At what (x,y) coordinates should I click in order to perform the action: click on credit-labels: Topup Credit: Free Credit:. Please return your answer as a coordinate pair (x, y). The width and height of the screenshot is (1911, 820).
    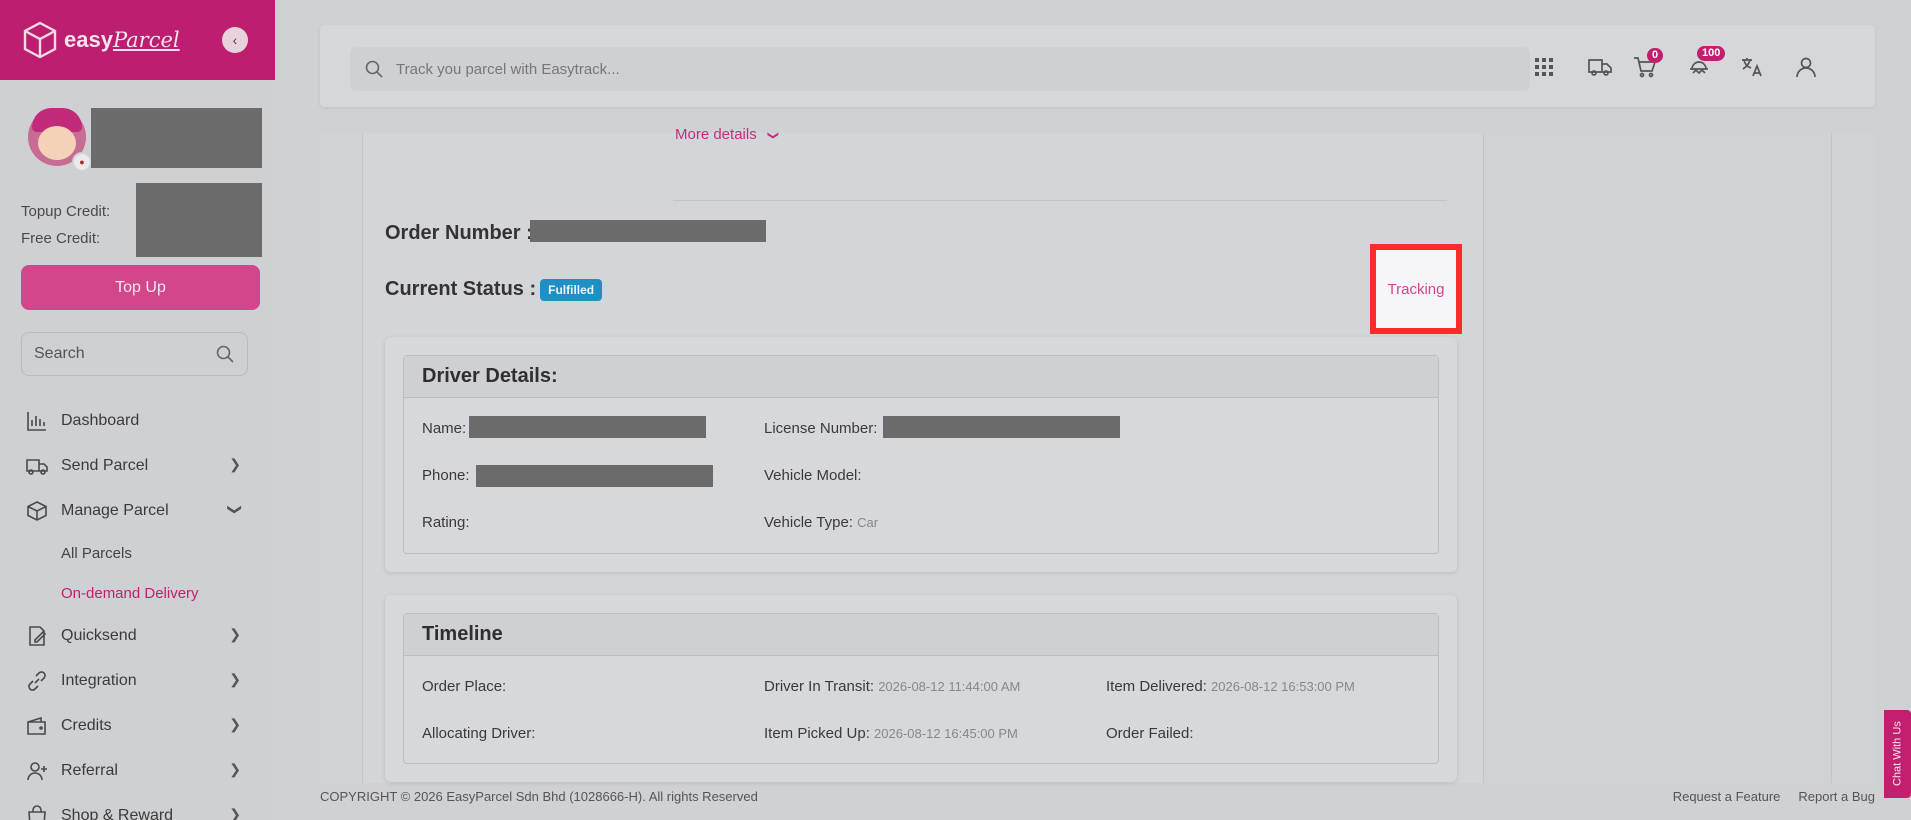
    Looking at the image, I should click on (65, 225).